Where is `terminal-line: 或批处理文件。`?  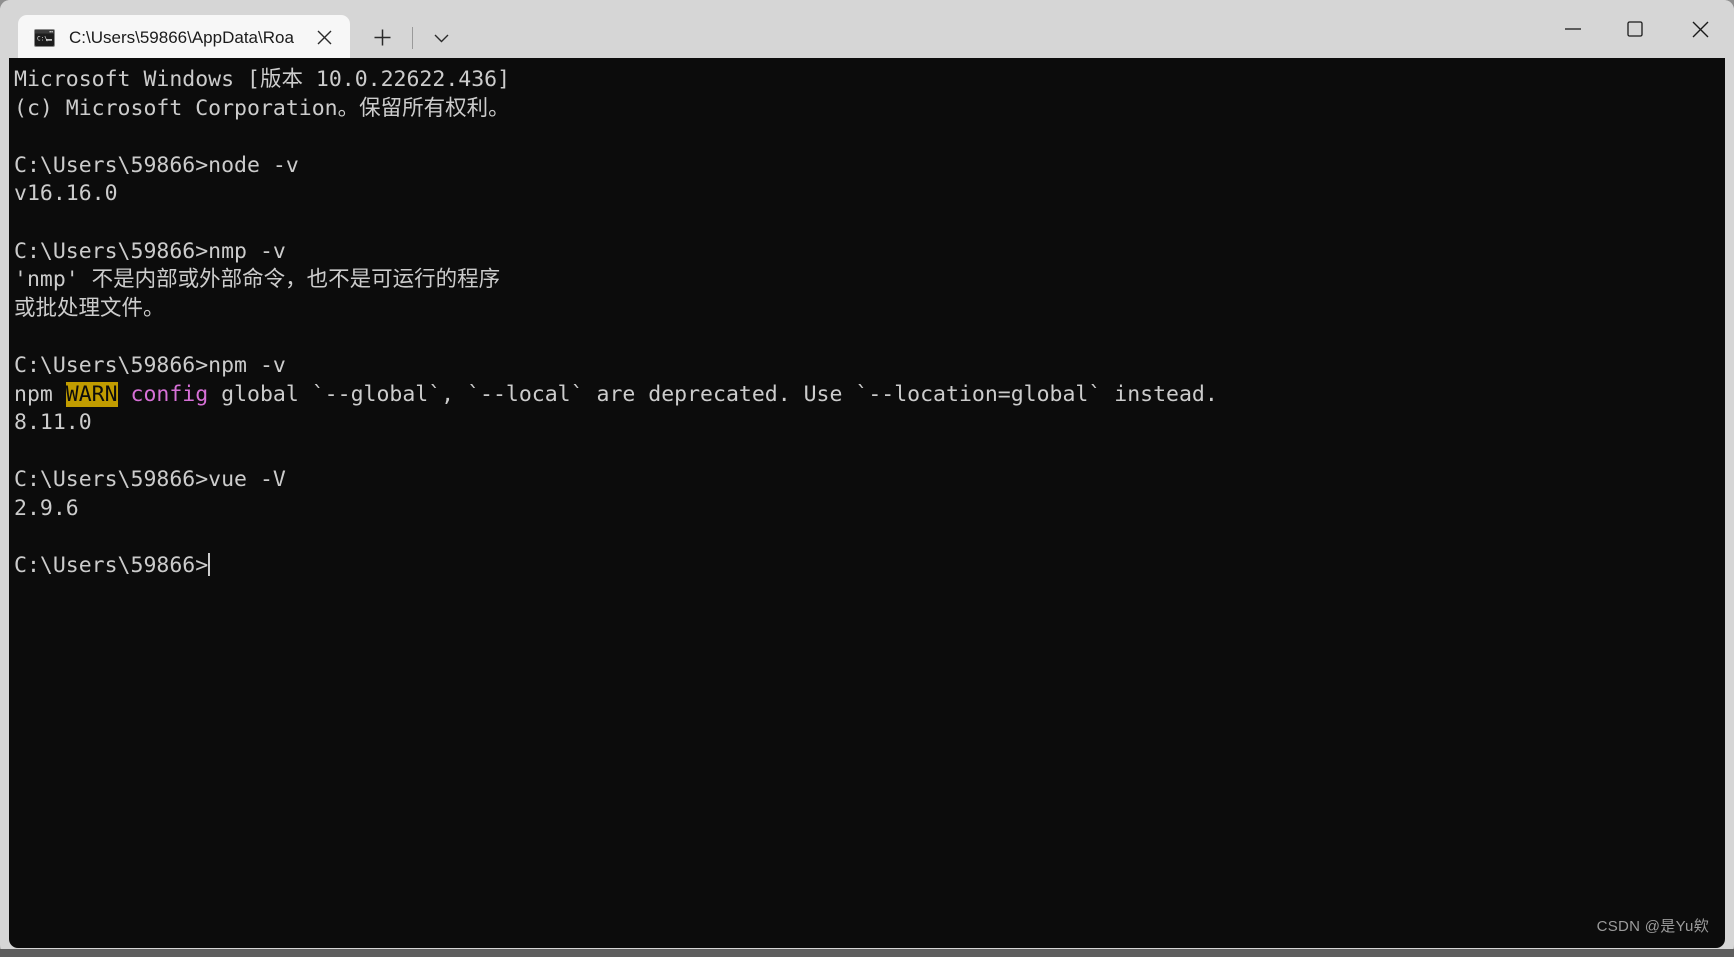 terminal-line: 或批处理文件。 is located at coordinates (89, 308).